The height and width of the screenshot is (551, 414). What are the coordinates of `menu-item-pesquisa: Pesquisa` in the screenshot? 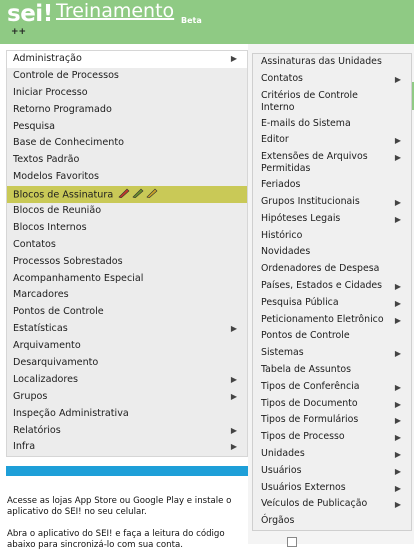 It's located at (127, 127).